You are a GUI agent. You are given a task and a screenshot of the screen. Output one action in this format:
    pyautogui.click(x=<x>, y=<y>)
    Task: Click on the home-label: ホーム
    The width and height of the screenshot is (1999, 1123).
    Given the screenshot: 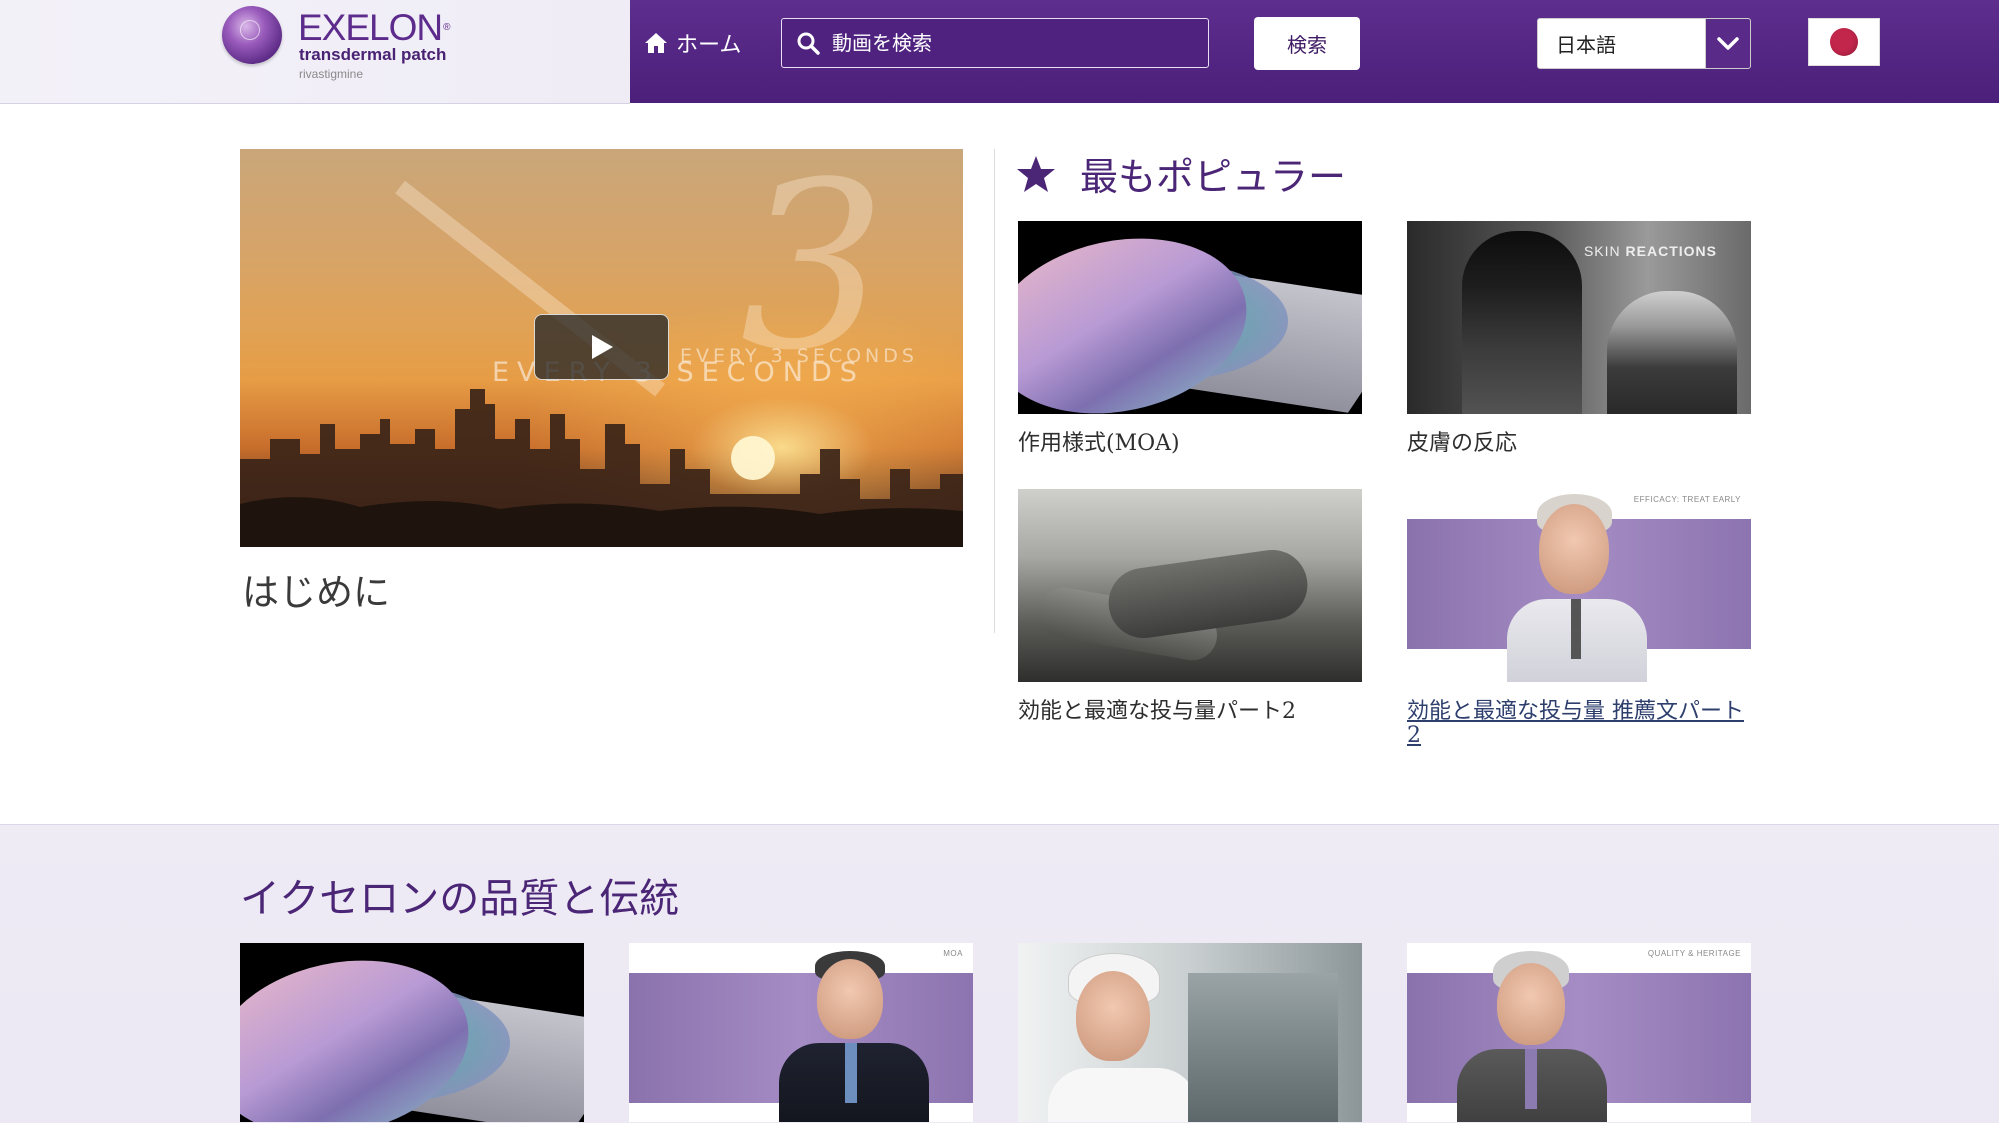 What is the action you would take?
    pyautogui.click(x=709, y=45)
    